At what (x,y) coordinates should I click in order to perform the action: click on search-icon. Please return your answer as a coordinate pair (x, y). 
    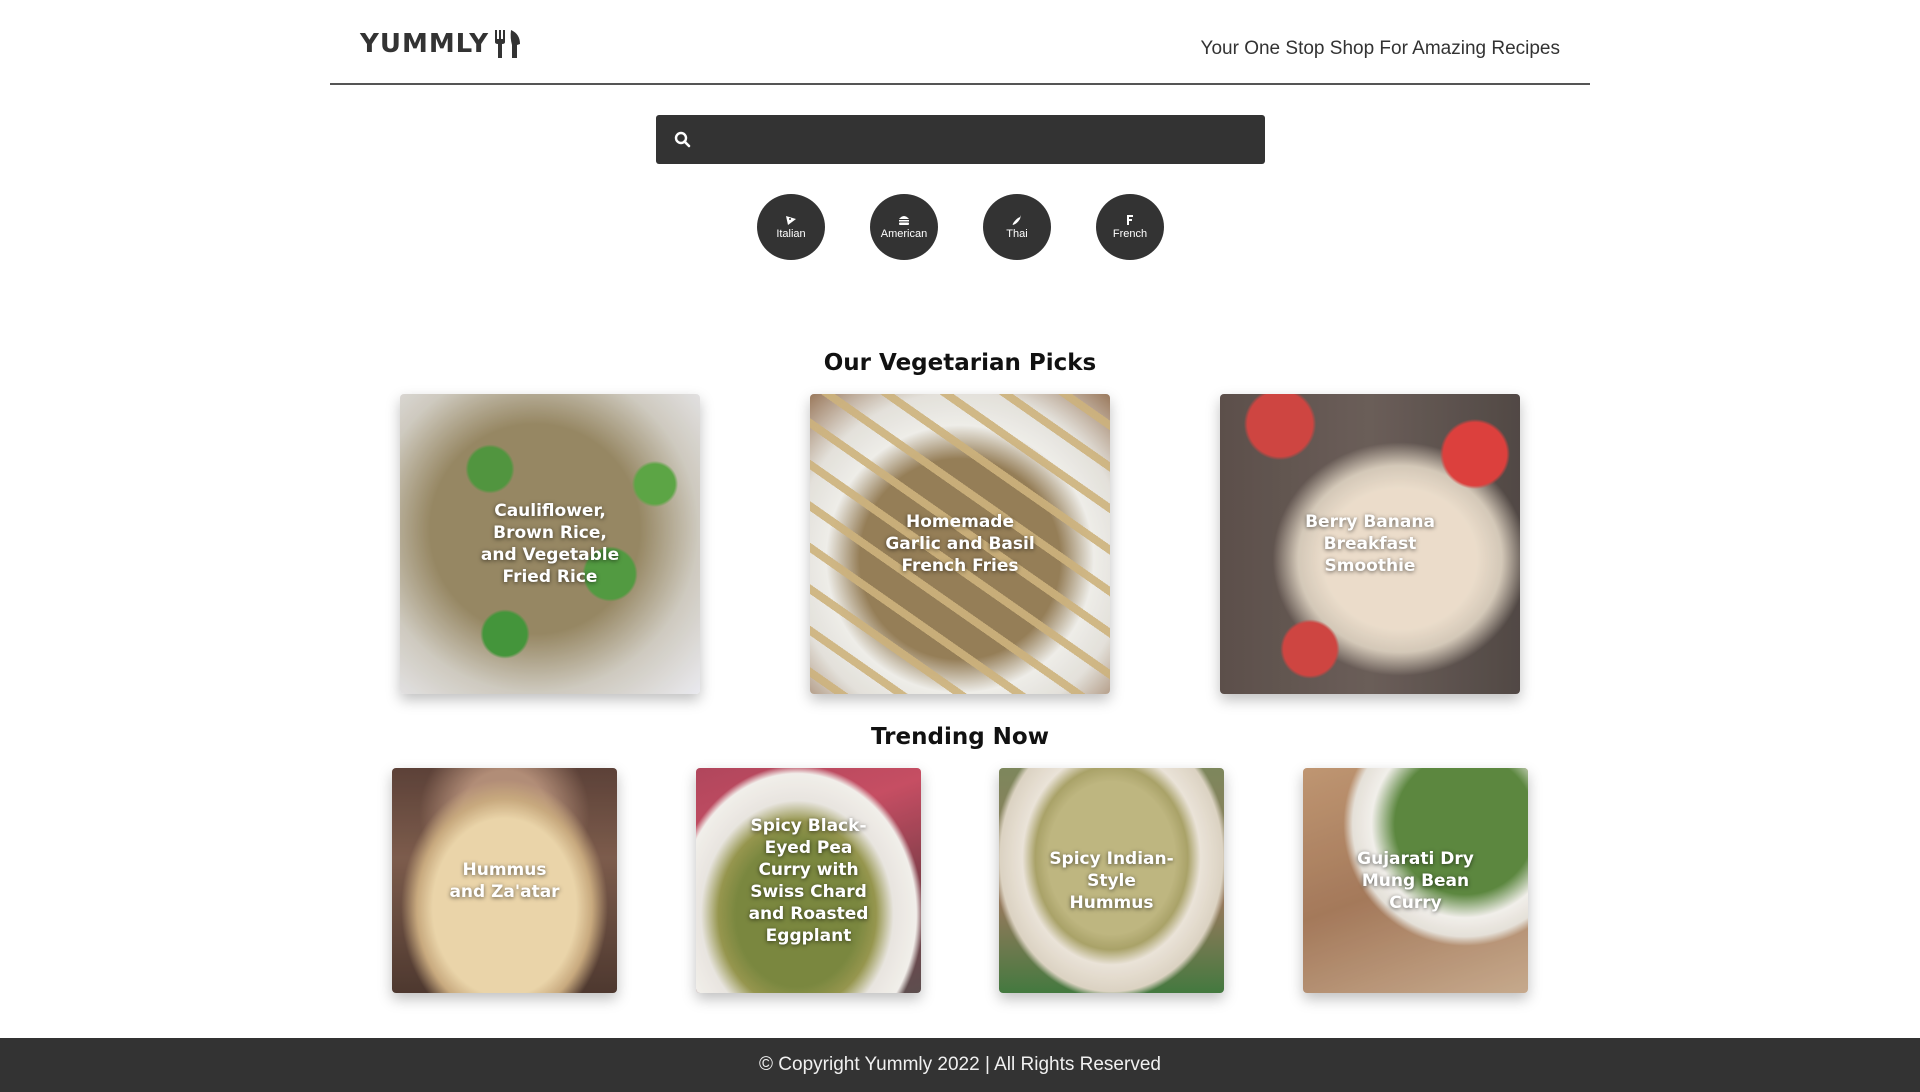
    Looking at the image, I should click on (683, 140).